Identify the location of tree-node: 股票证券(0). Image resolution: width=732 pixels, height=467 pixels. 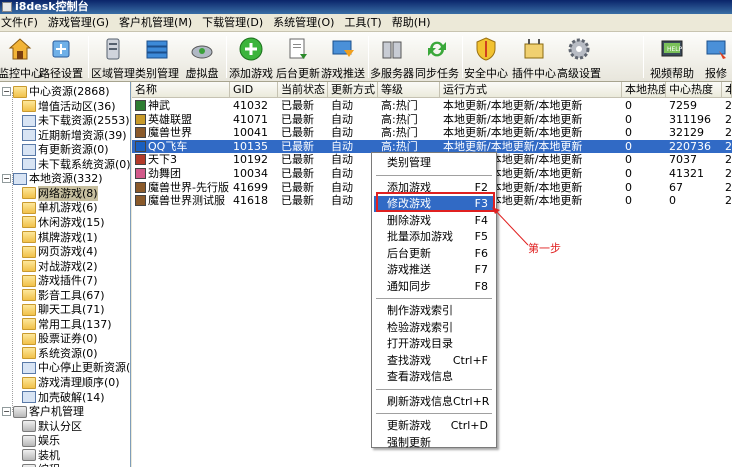
(60, 338).